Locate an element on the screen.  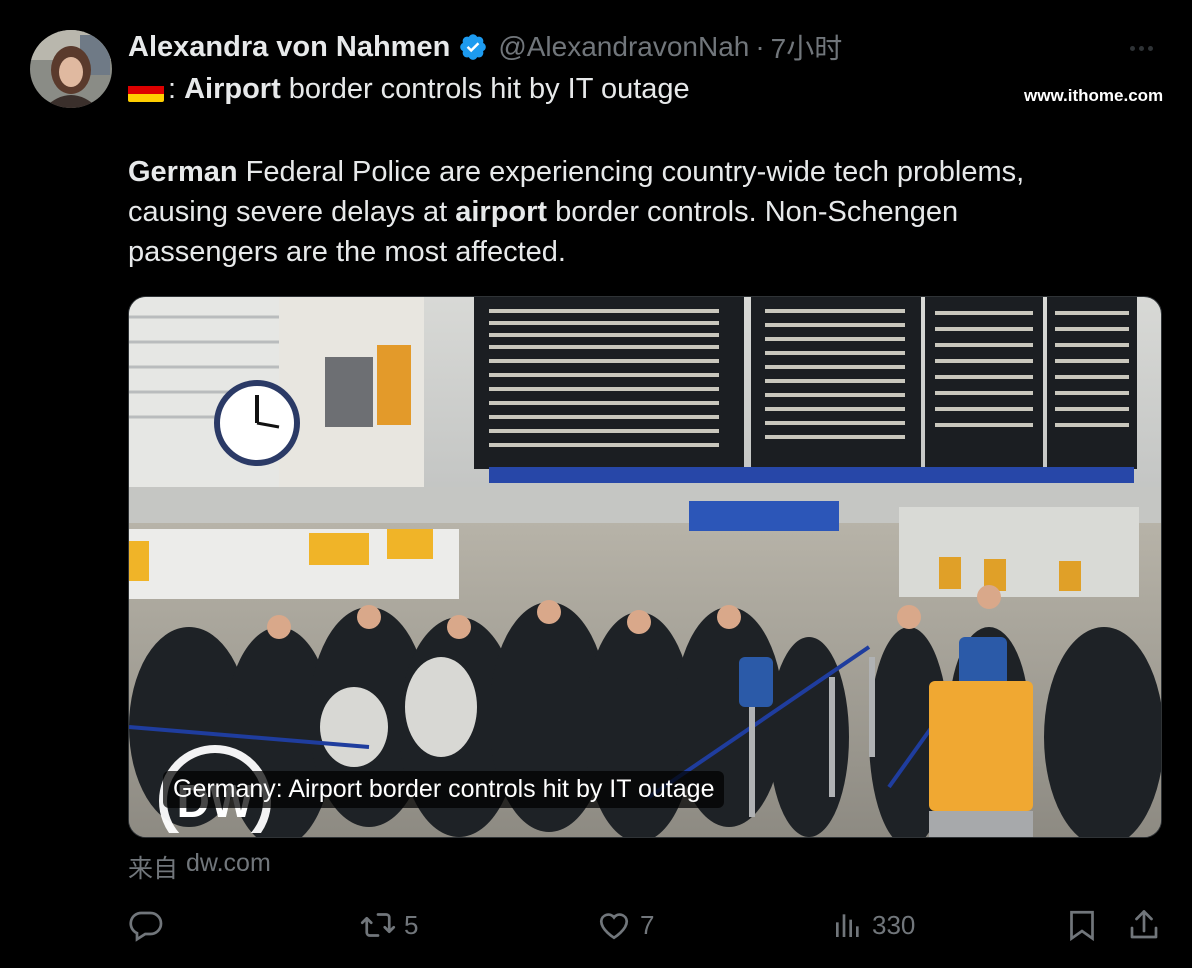
author-handle: @AlexandravonNah is located at coordinates (623, 47).